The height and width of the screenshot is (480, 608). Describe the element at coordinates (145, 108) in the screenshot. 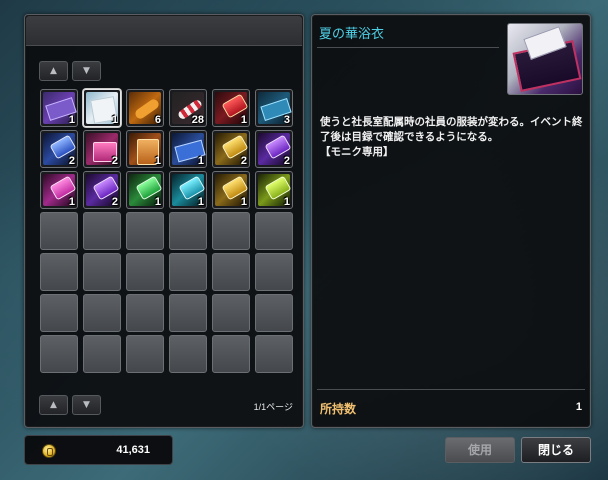

I see `inventory-slot-item: 6` at that location.